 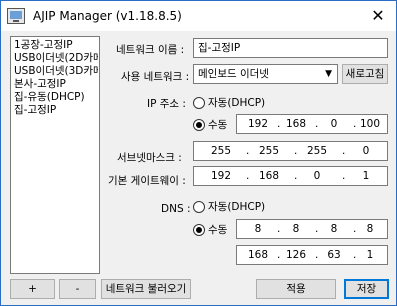 What do you see at coordinates (312, 255) in the screenshot?
I see `dns-secondary-input: 168 . 126 . 63 . 1` at bounding box center [312, 255].